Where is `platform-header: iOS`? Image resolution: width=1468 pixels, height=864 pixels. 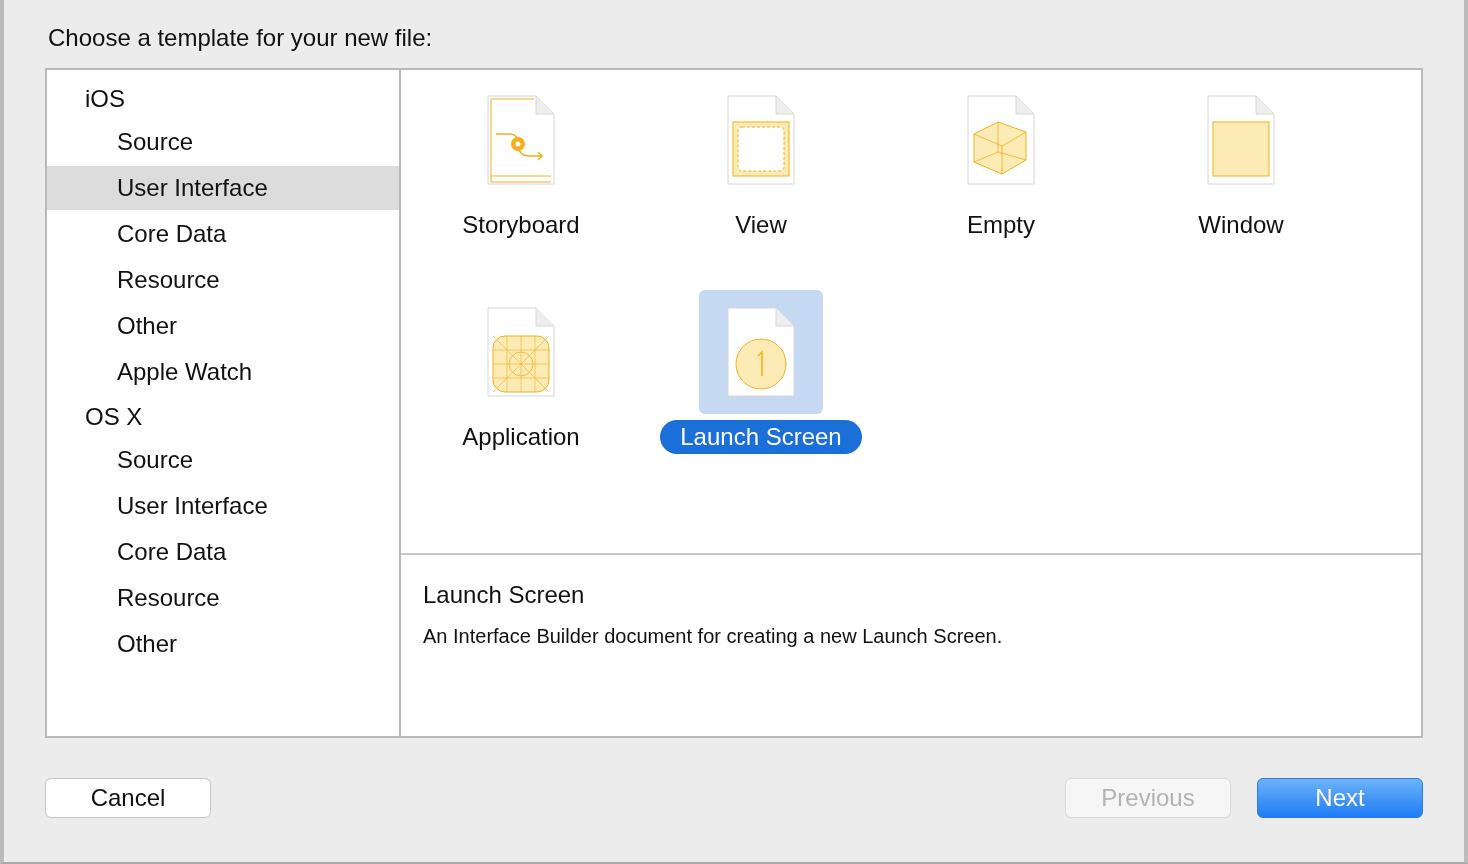 platform-header: iOS is located at coordinates (105, 99).